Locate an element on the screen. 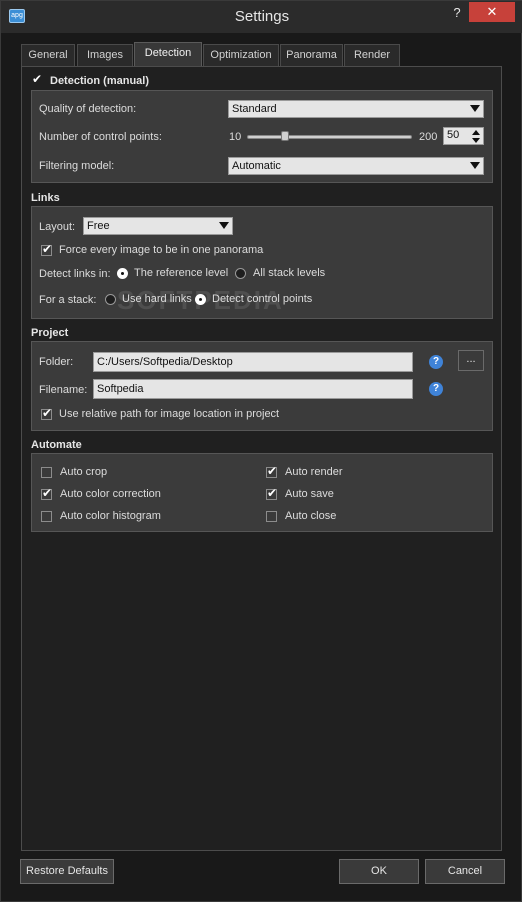 This screenshot has width=522, height=902. layout-label: Layout: is located at coordinates (57, 227).